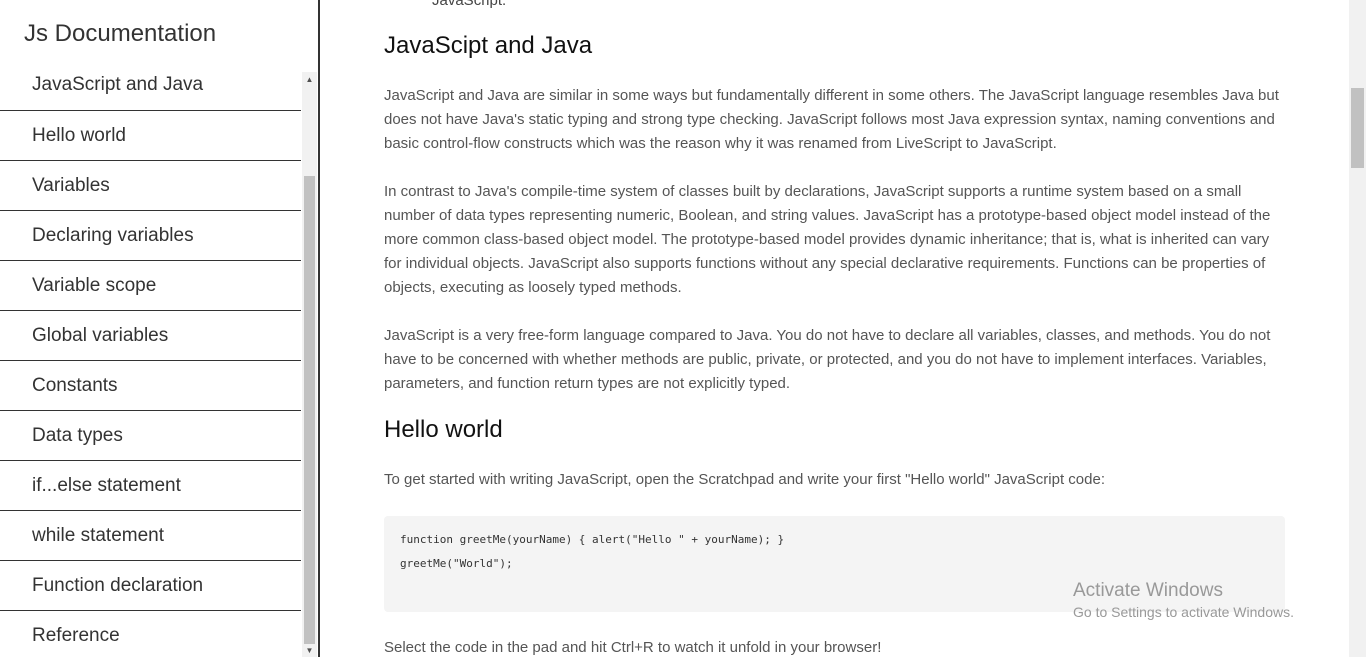  What do you see at coordinates (488, 45) in the screenshot?
I see `section-heading: JavaScipt and Java` at bounding box center [488, 45].